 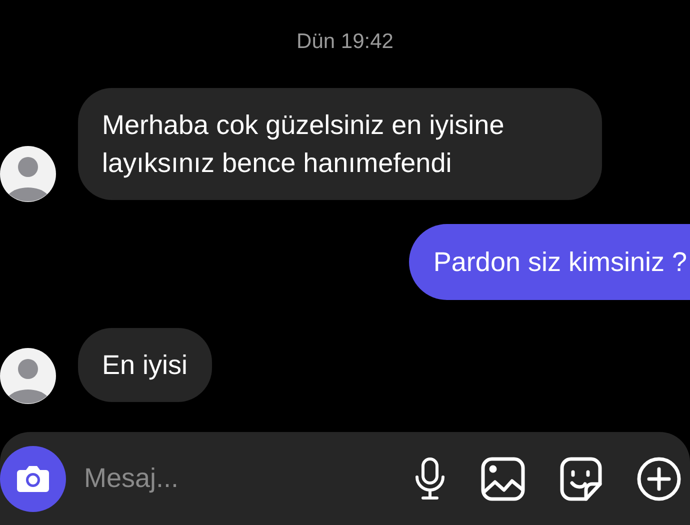 I want to click on add-icon, so click(x=659, y=479).